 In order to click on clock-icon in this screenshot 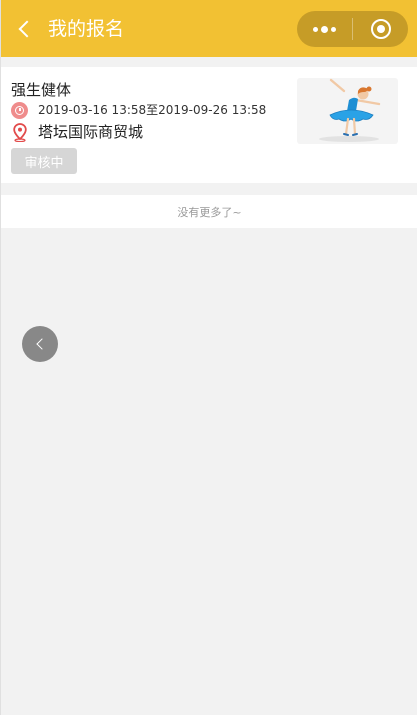, I will do `click(19, 110)`.